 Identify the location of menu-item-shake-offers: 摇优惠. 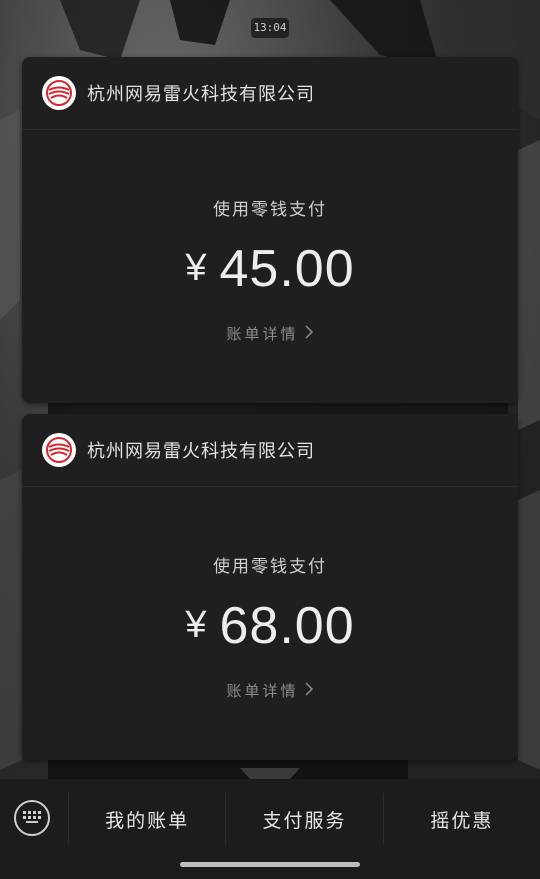
(461, 819).